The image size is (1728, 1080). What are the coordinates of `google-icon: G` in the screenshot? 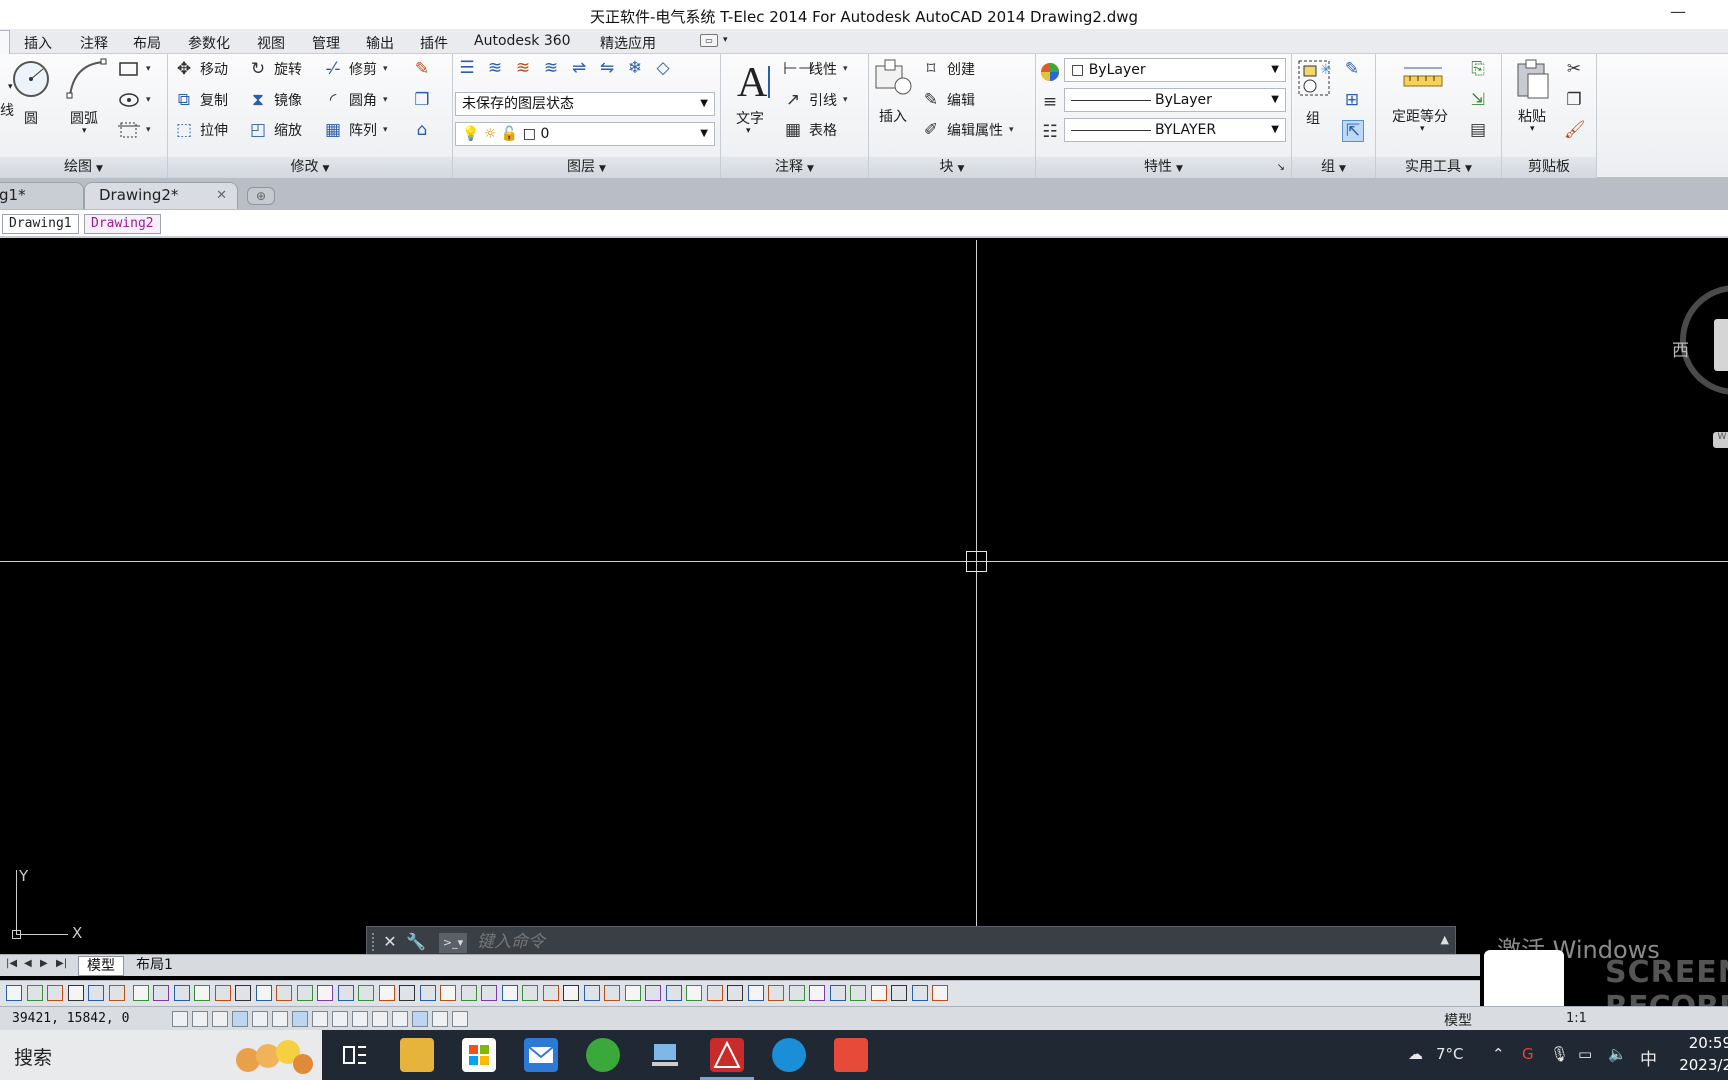 It's located at (1528, 1054).